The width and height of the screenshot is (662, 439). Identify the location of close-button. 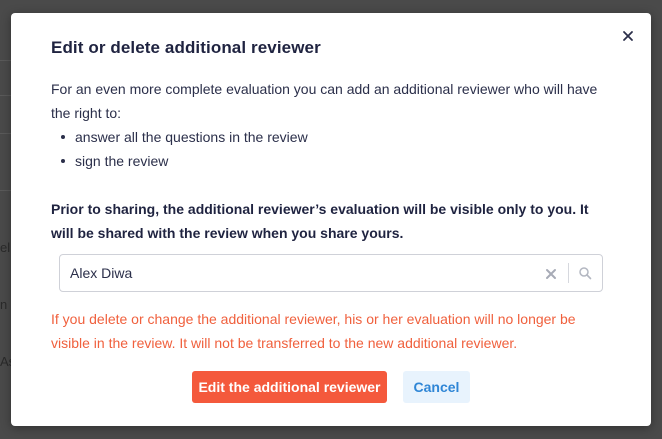
(628, 36).